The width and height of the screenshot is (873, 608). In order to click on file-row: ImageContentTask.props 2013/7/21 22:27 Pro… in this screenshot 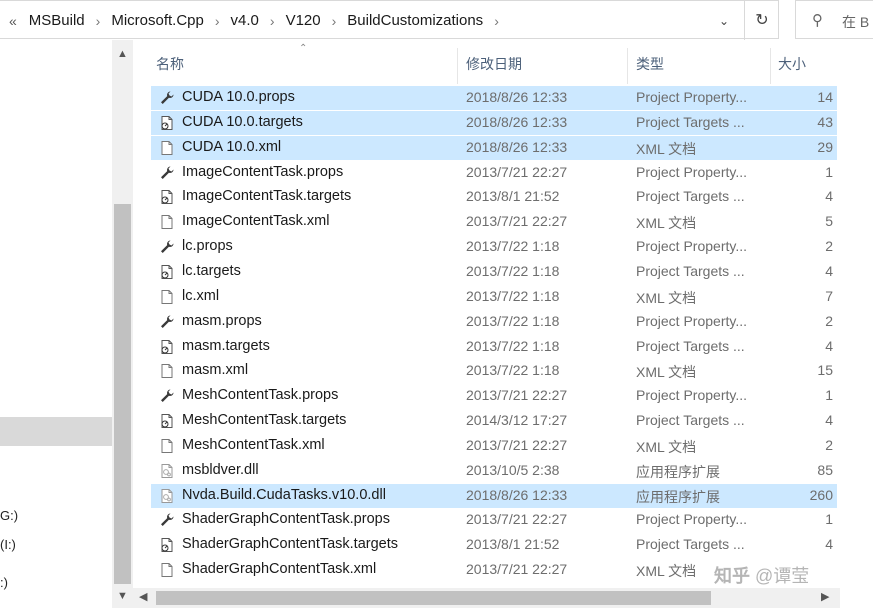, I will do `click(494, 173)`.